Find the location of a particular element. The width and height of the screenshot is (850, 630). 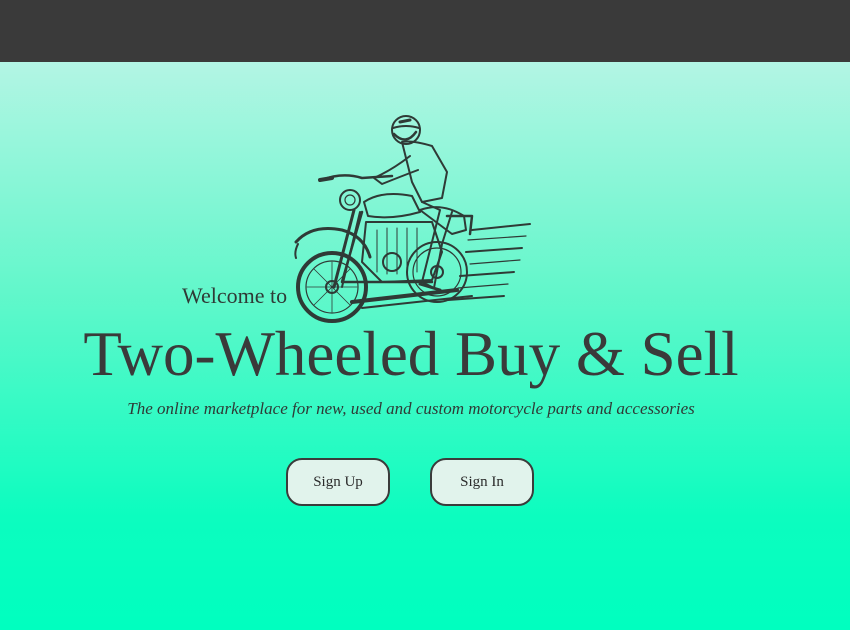

motorcycle-rider-icon is located at coordinates (412, 219).